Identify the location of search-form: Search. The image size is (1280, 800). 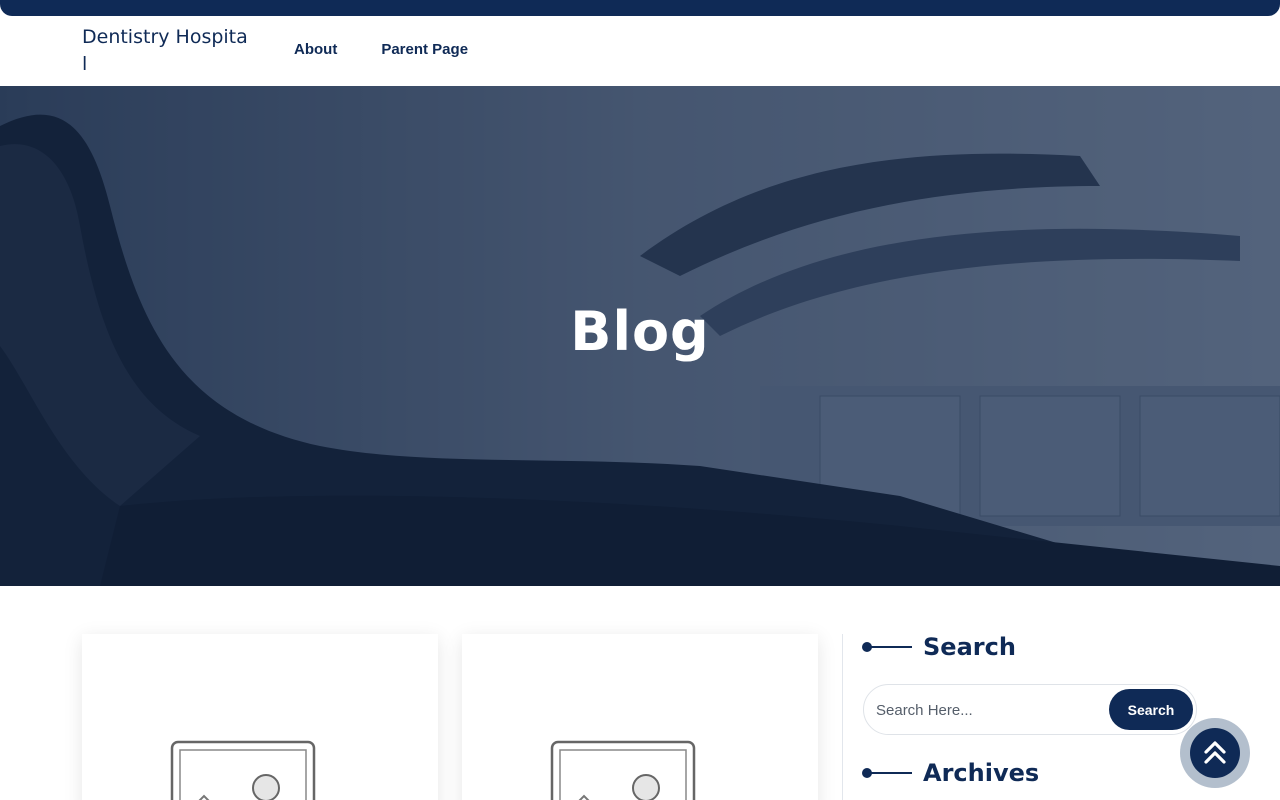
(1030, 709).